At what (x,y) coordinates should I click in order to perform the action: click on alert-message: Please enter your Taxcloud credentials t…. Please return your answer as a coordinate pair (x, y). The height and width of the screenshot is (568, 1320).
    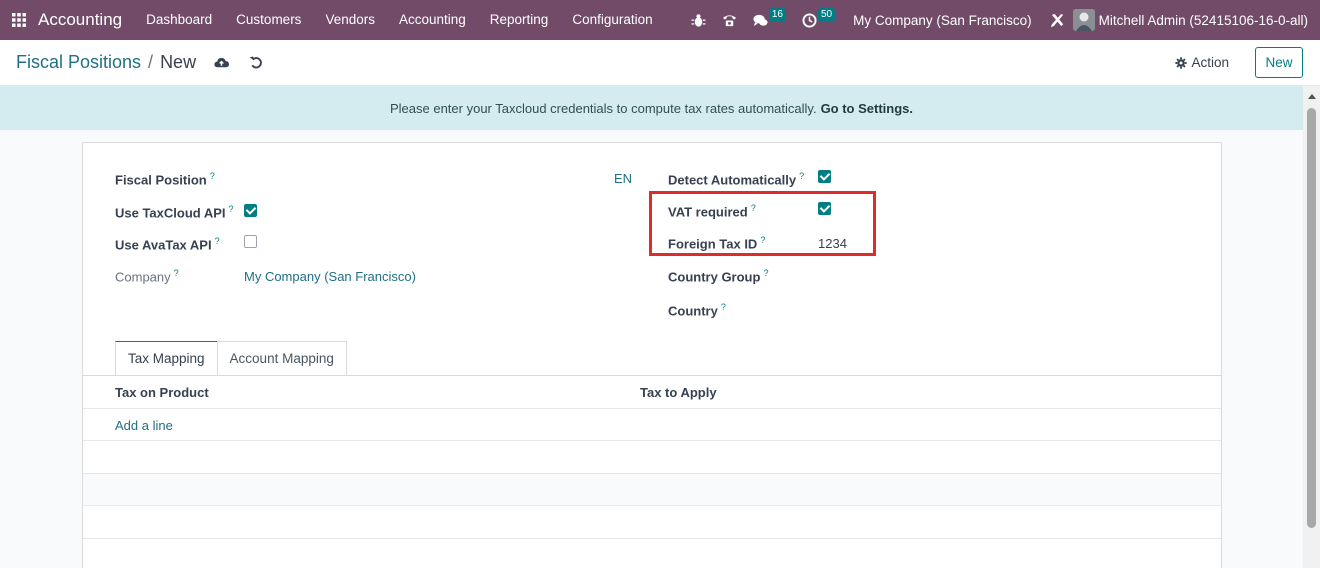
    Looking at the image, I should click on (603, 108).